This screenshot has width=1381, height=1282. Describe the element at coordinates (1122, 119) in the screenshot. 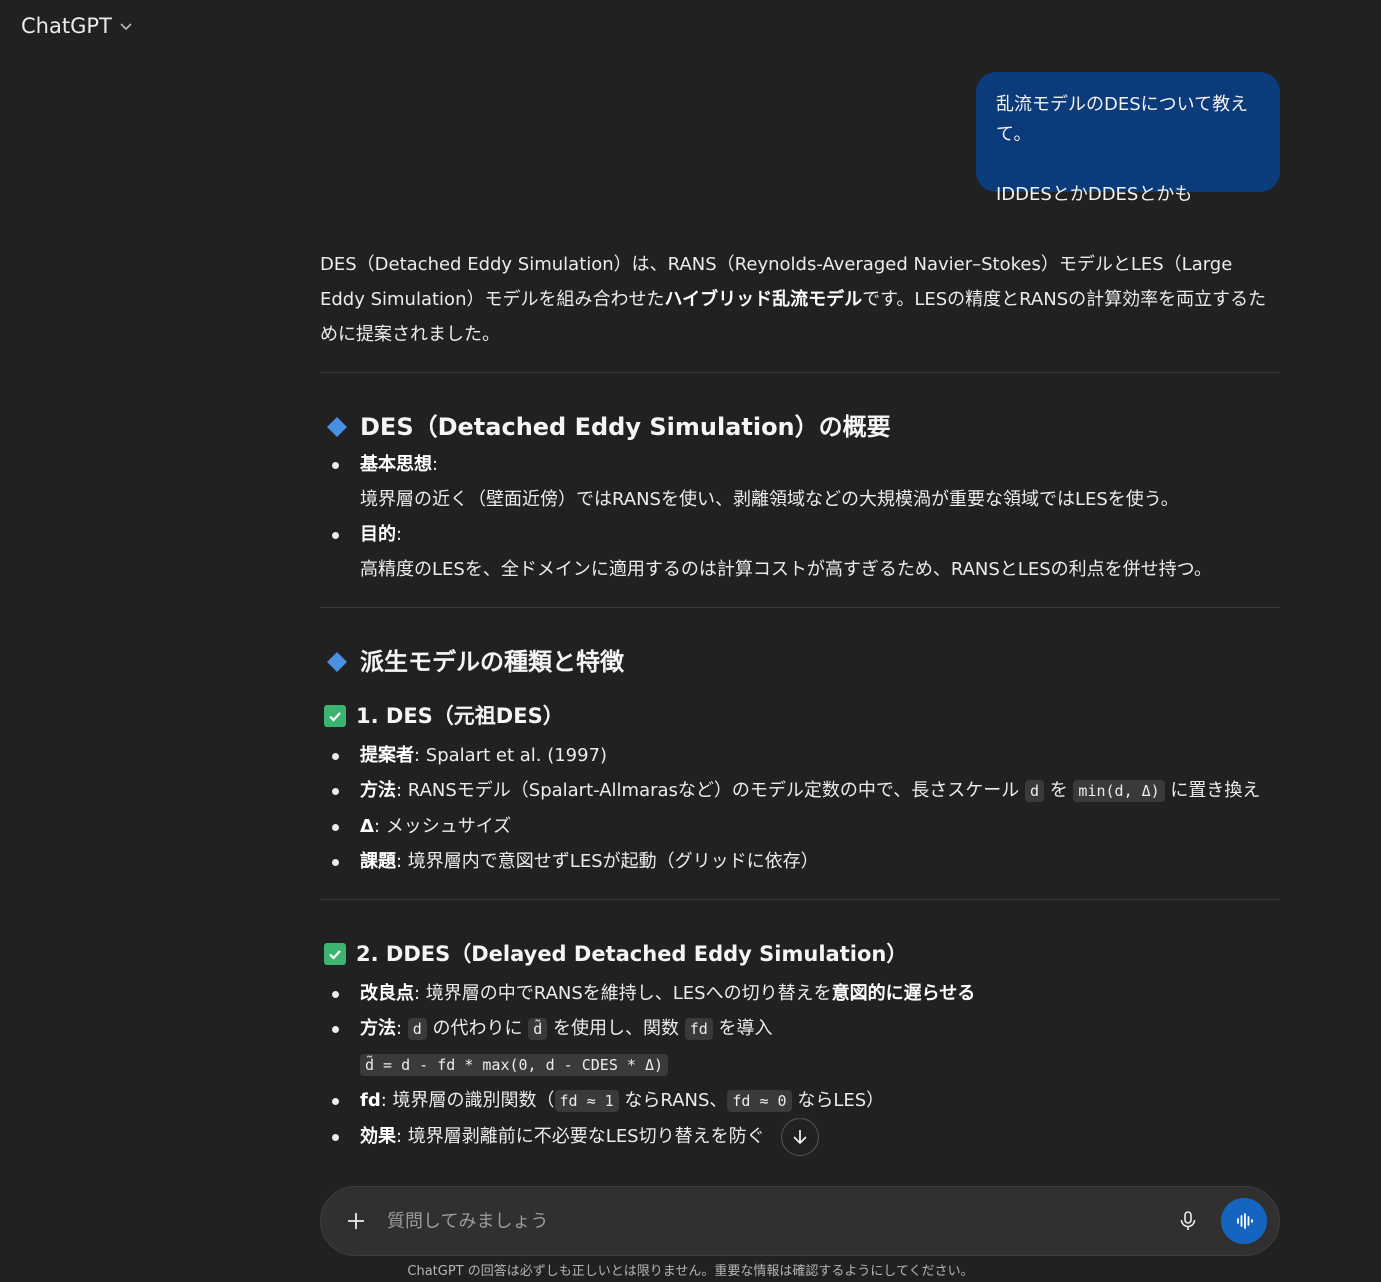

I see `user-message-line: 乱流モデルのDESについて教えて。` at that location.